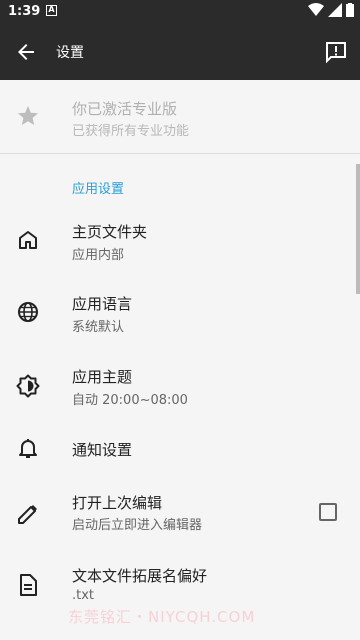 The height and width of the screenshot is (640, 360). Describe the element at coordinates (98, 255) in the screenshot. I see `setting-subtitle: 应用内部` at that location.